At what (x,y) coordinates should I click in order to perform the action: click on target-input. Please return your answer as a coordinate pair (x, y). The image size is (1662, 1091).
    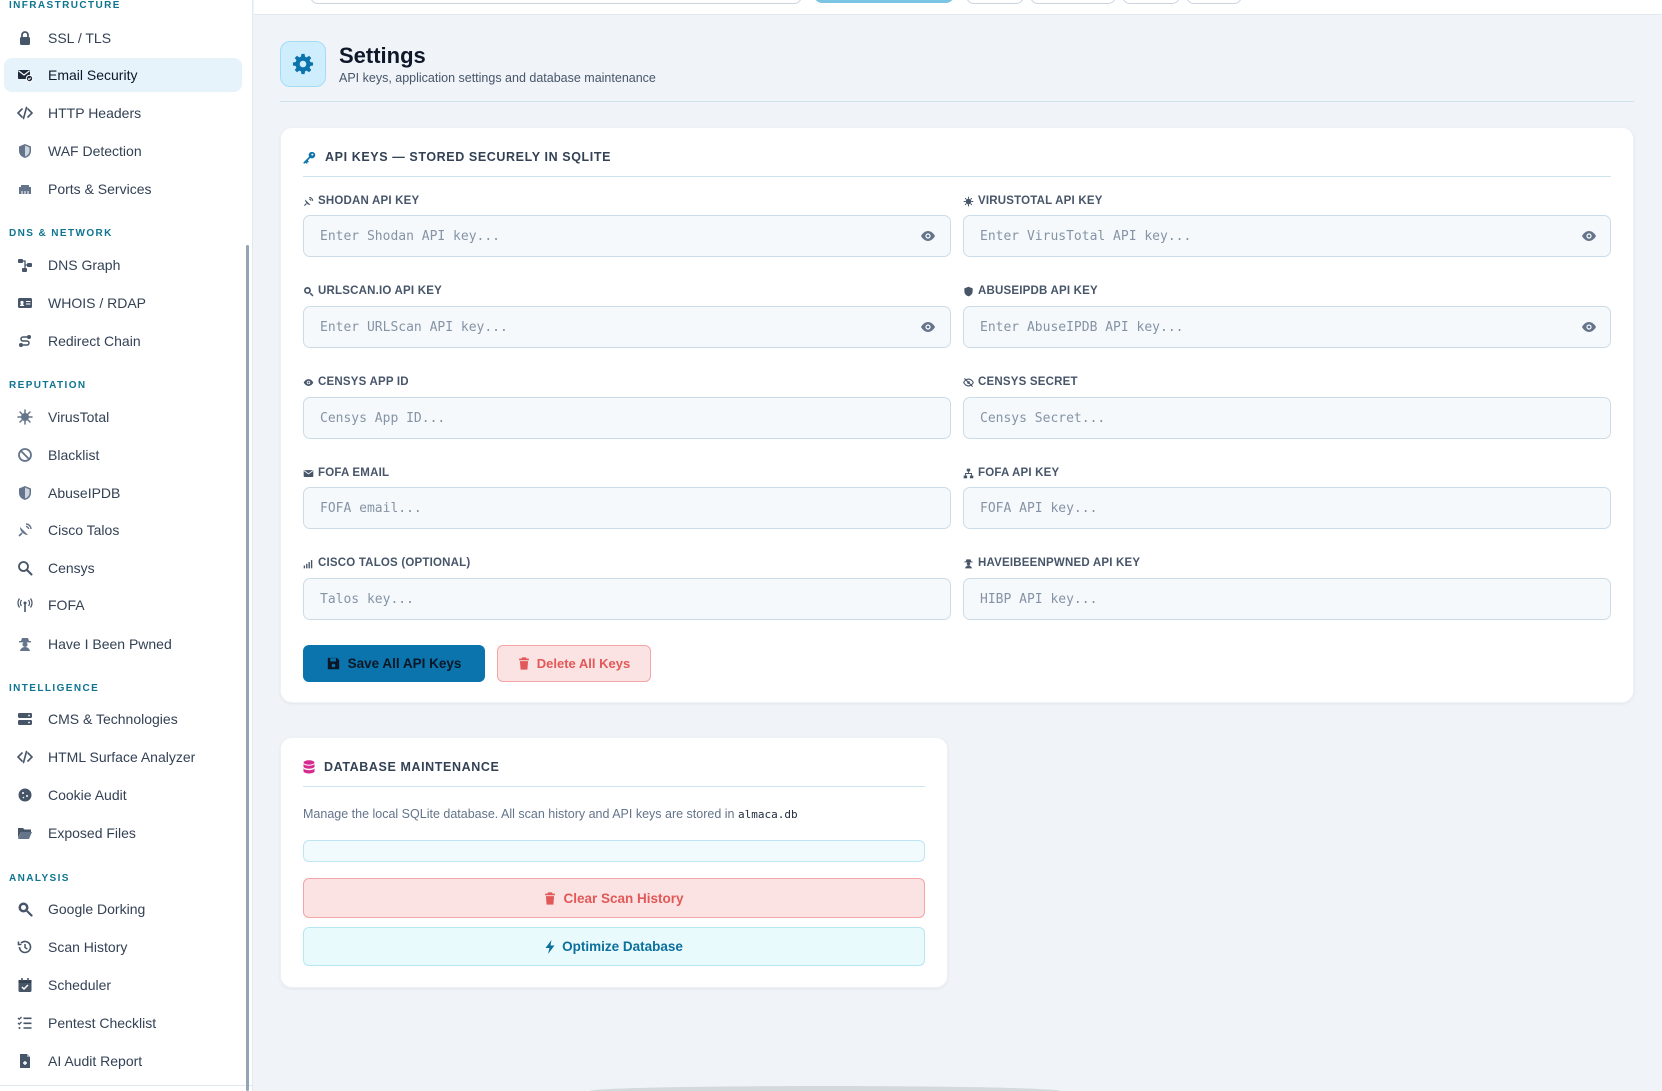
    Looking at the image, I should click on (556, 2).